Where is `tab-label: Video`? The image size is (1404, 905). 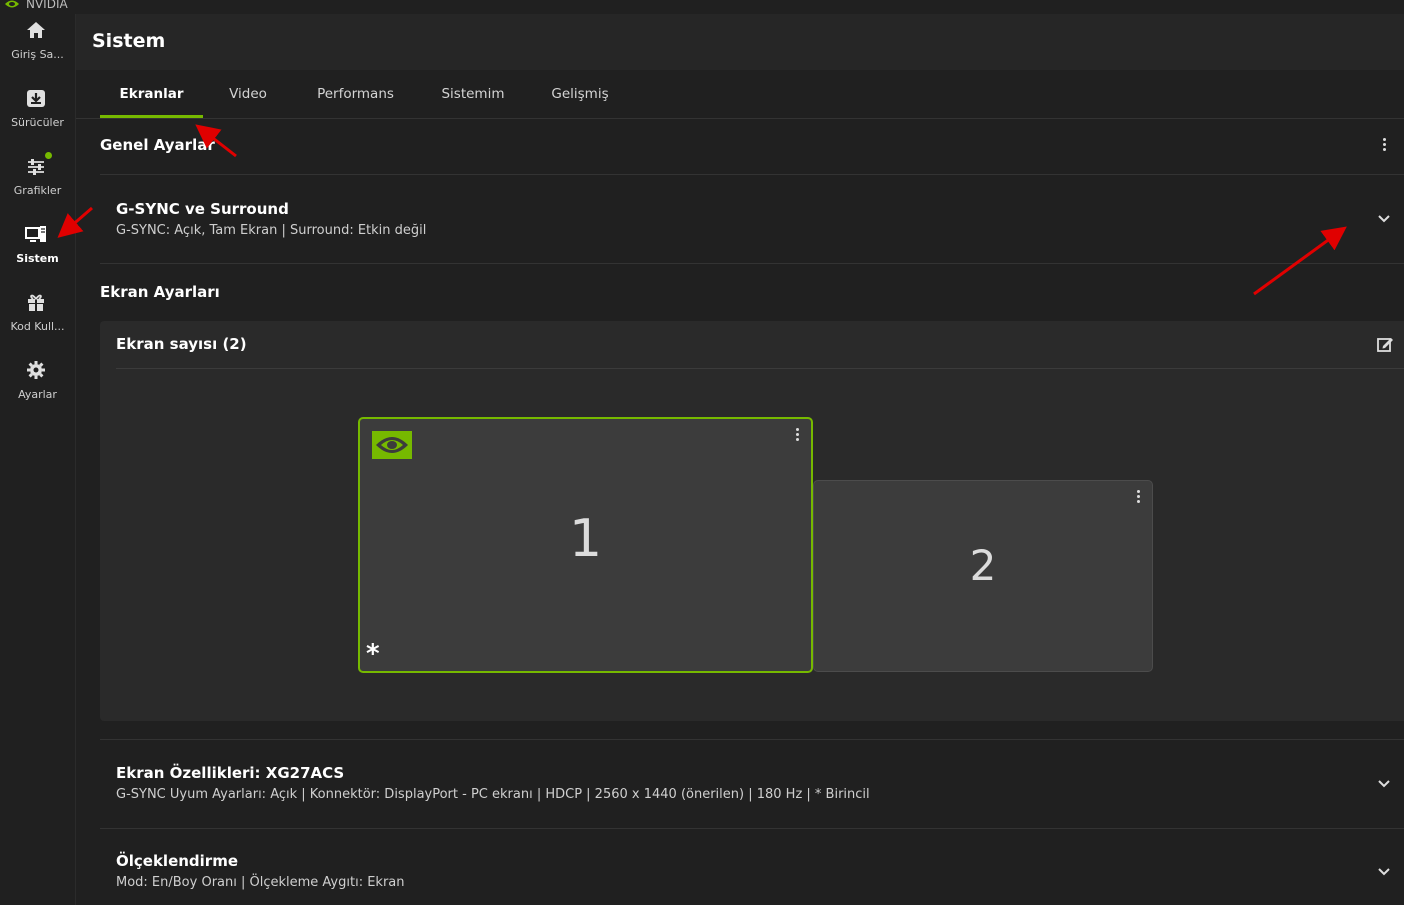 tab-label: Video is located at coordinates (248, 94).